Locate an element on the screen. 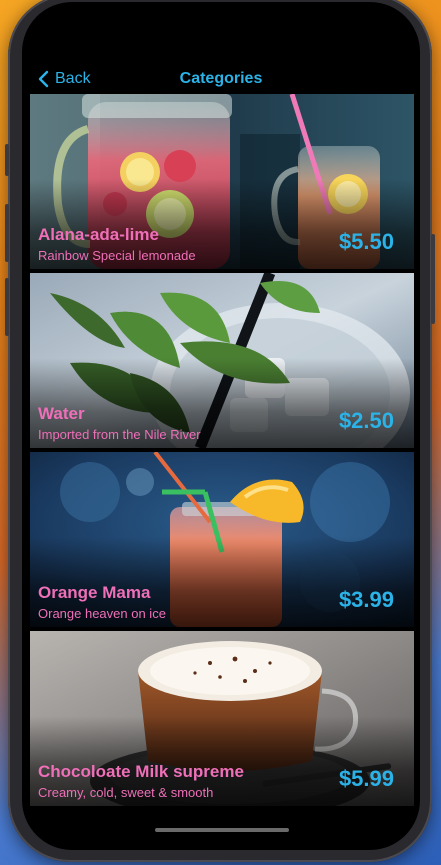 The width and height of the screenshot is (441, 865). drink-name: Orange Mama is located at coordinates (94, 592).